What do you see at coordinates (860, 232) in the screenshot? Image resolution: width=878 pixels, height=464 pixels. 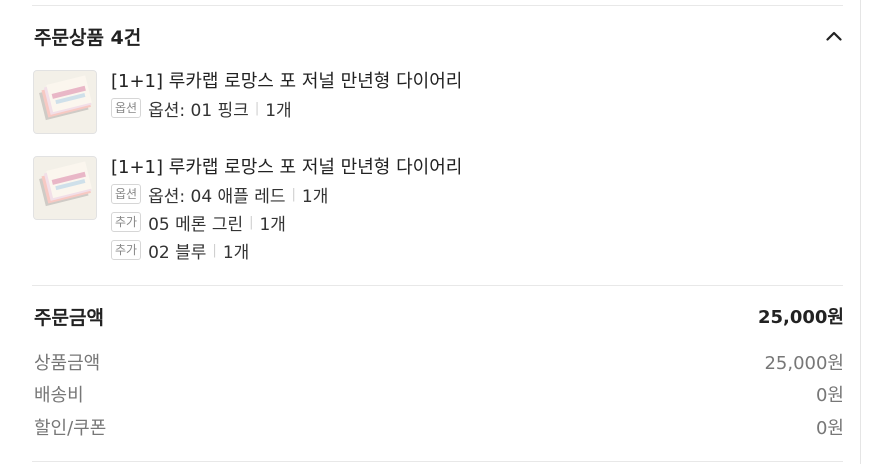 I see `panel-border` at bounding box center [860, 232].